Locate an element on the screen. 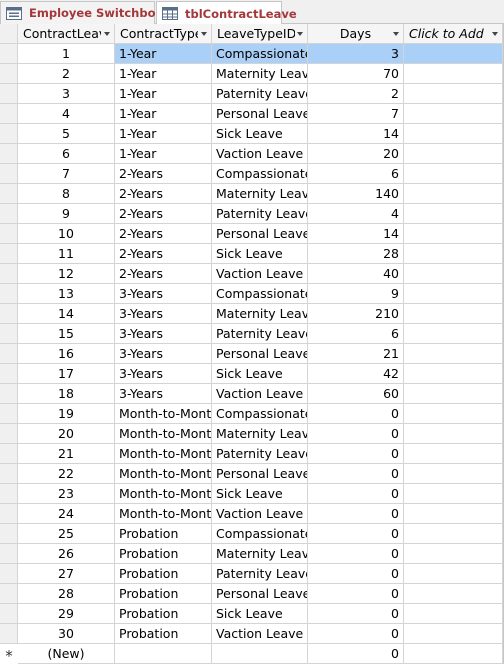 The image size is (504, 668). cell-days: 14 is located at coordinates (356, 234).